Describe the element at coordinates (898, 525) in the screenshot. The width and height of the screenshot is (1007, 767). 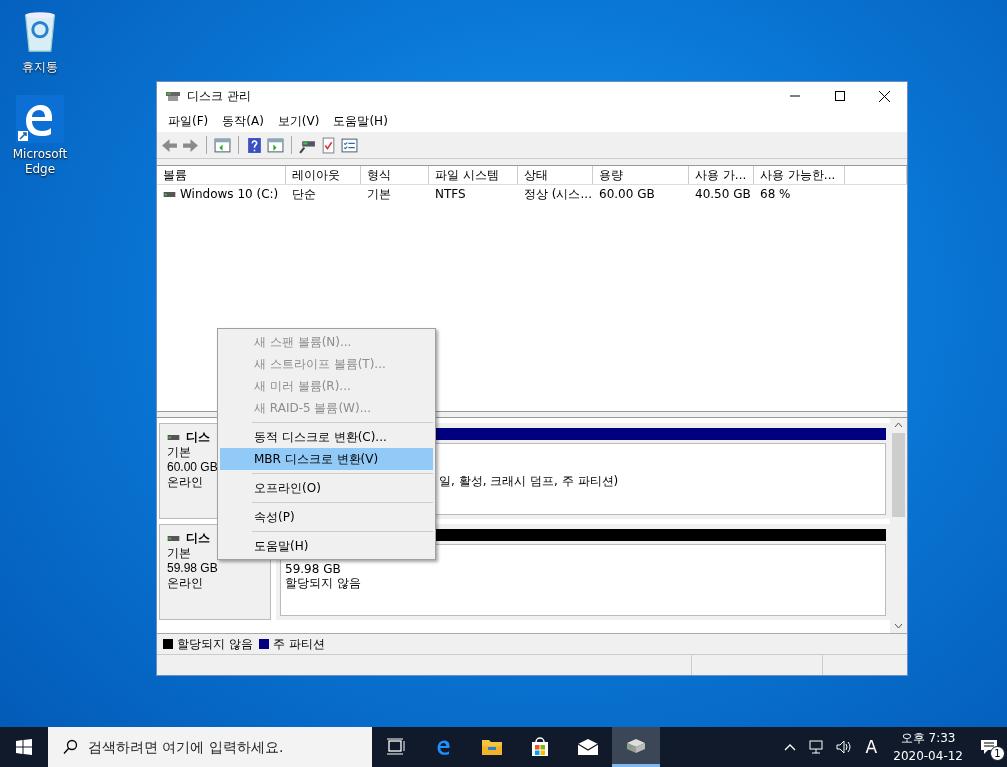
I see `scrollbar` at that location.